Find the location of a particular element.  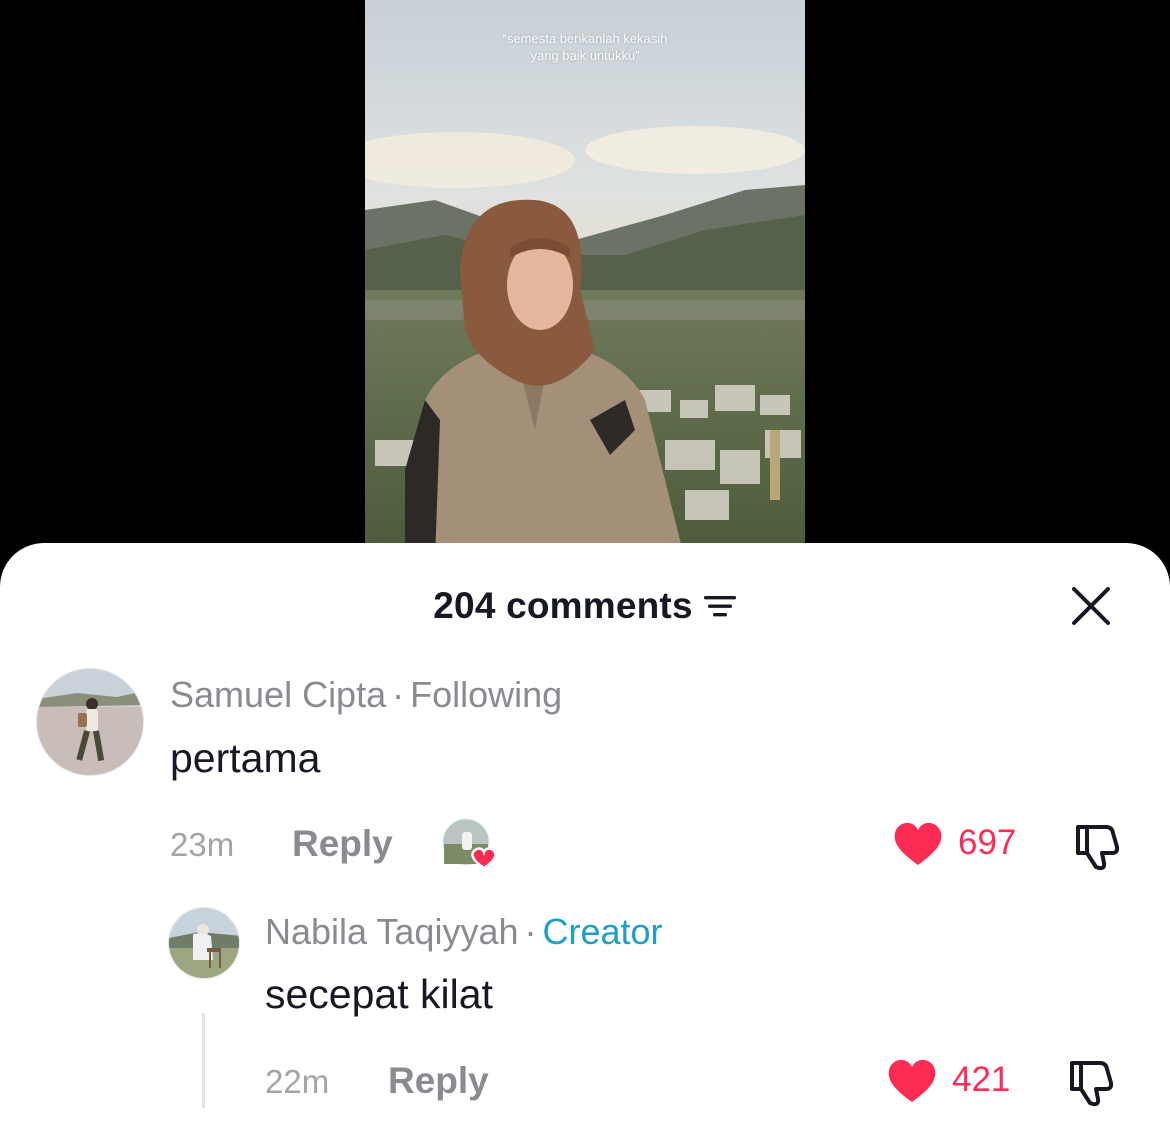

comment-time: 23m is located at coordinates (202, 844).